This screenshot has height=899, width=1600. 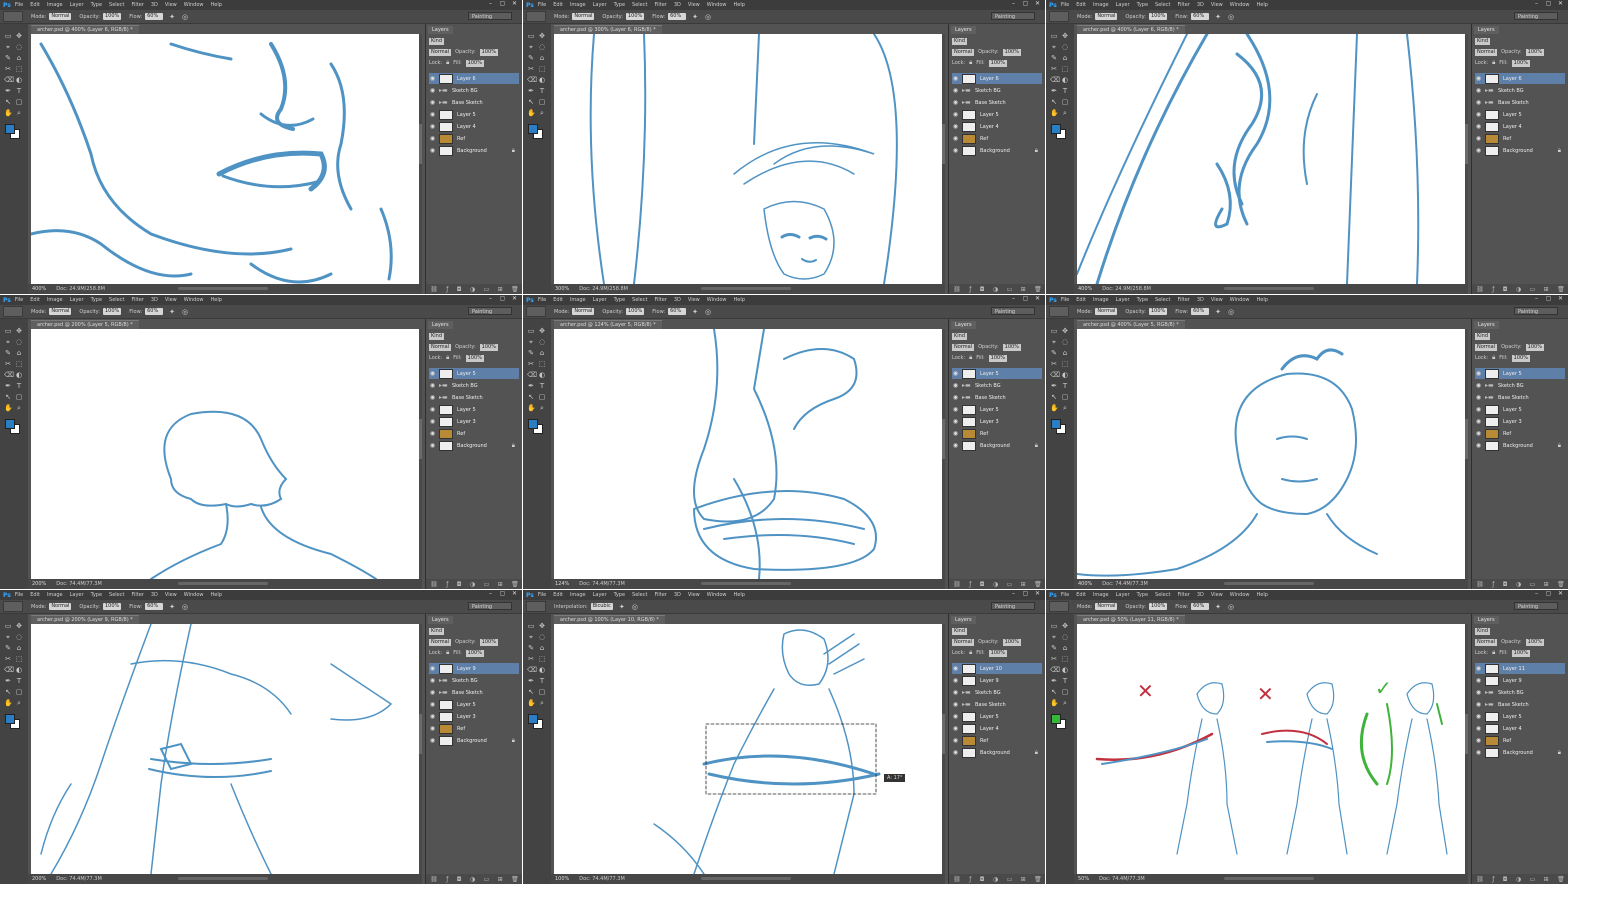 I want to click on fill-field: 100%, so click(x=1520, y=63).